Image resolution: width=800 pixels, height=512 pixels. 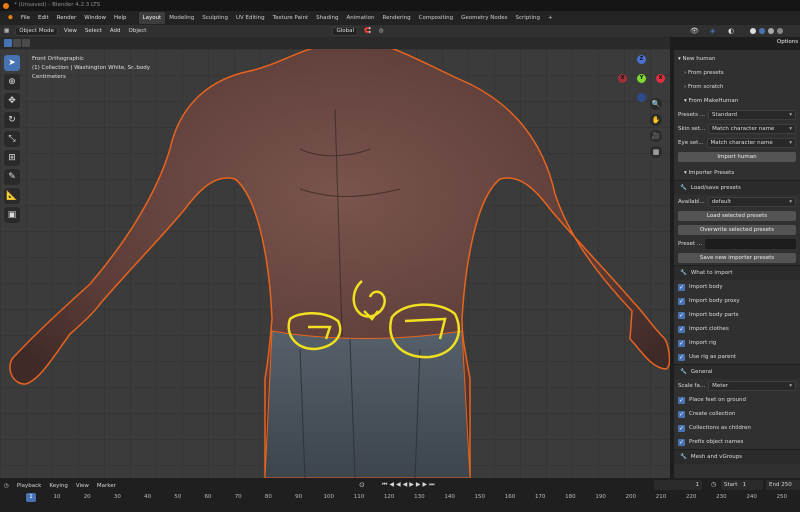 I want to click on from-scratch-item: › From scratch, so click(x=737, y=87).